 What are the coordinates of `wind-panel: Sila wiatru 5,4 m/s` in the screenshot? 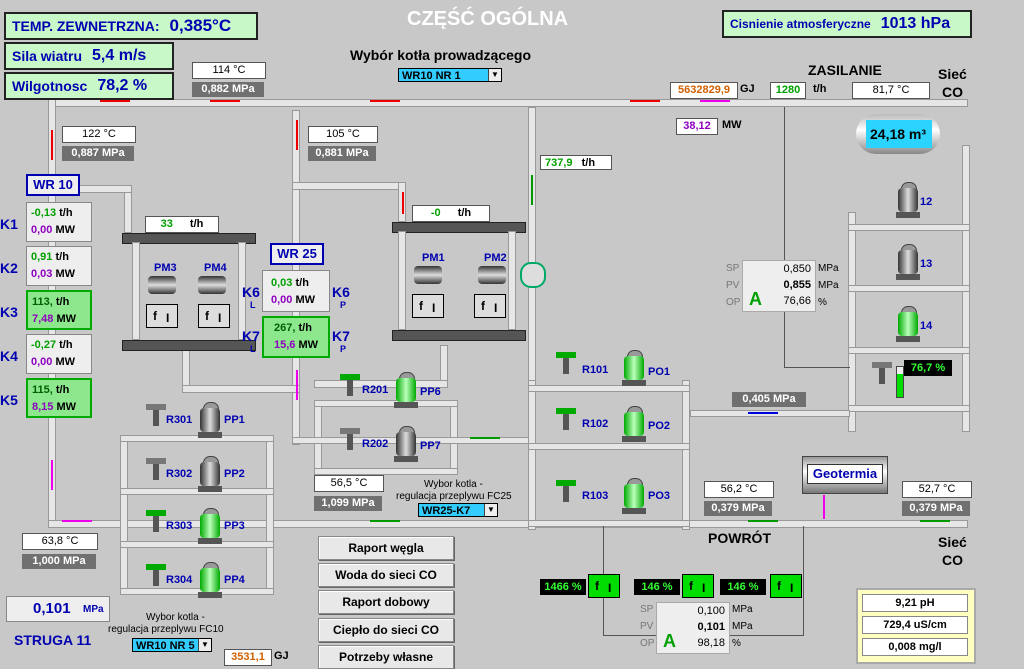 It's located at (89, 56).